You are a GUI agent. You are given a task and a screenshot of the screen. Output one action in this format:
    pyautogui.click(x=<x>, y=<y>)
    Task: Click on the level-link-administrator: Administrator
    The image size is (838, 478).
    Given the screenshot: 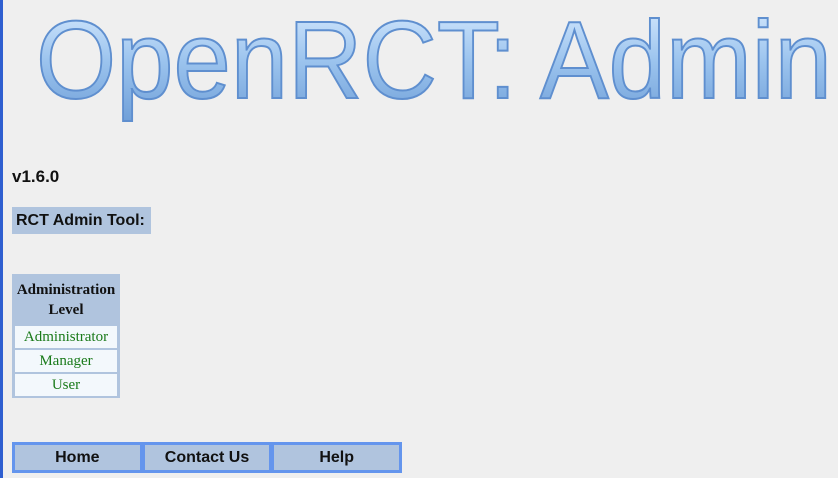 What is the action you would take?
    pyautogui.click(x=66, y=337)
    